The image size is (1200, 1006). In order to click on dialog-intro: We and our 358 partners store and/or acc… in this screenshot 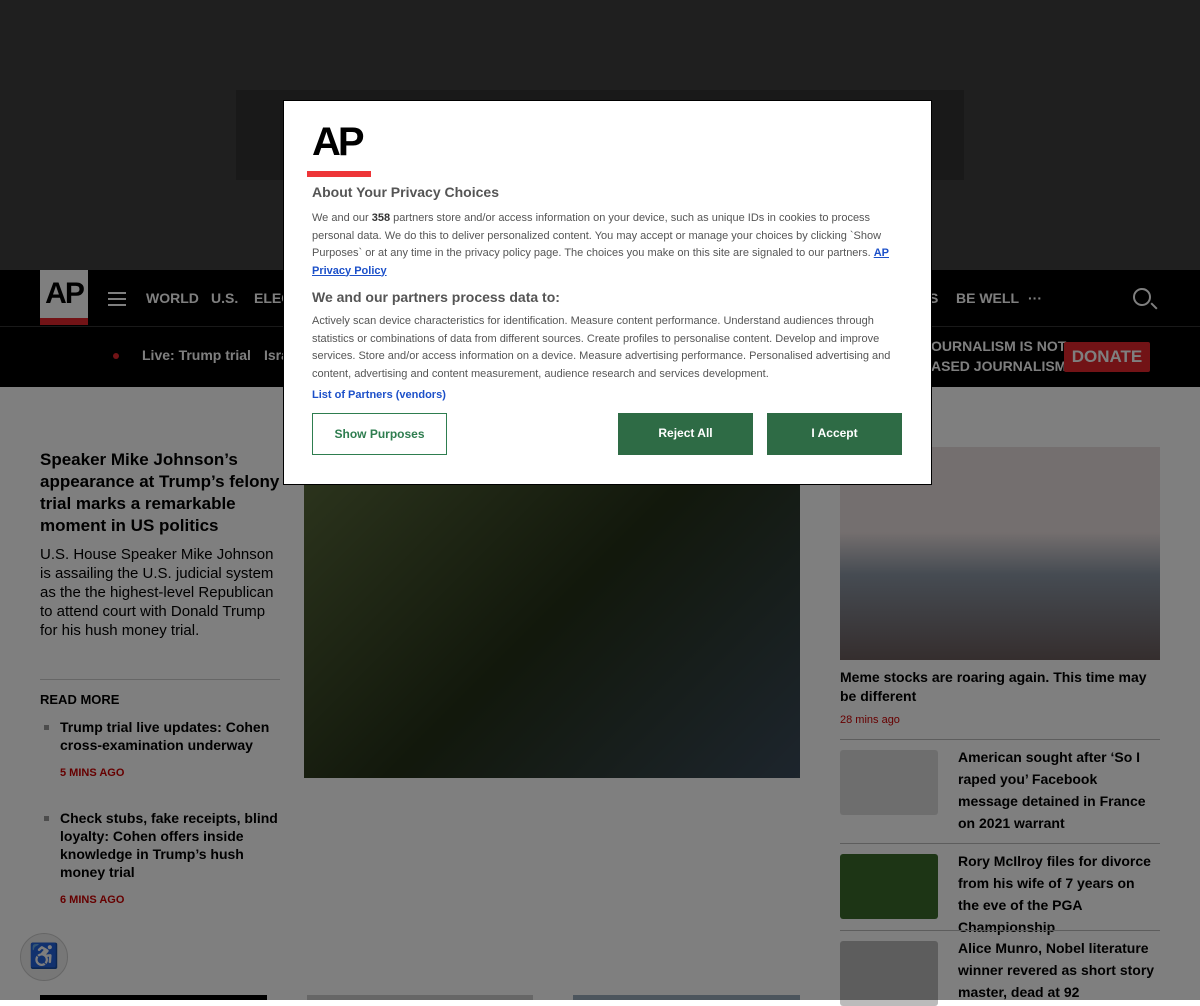, I will do `click(607, 245)`.